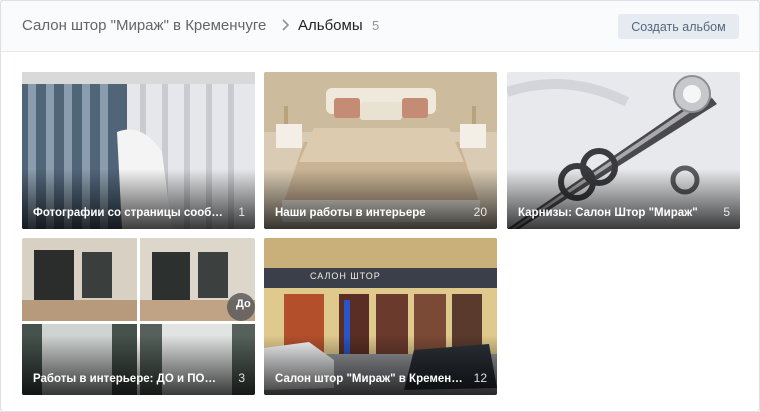 The height and width of the screenshot is (412, 760). What do you see at coordinates (480, 378) in the screenshot?
I see `album-photo-count: 12` at bounding box center [480, 378].